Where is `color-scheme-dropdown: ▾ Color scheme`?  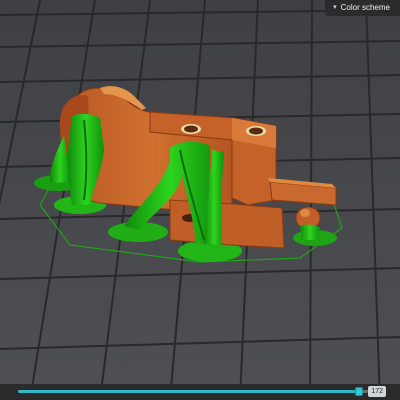 color-scheme-dropdown: ▾ Color scheme is located at coordinates (362, 8).